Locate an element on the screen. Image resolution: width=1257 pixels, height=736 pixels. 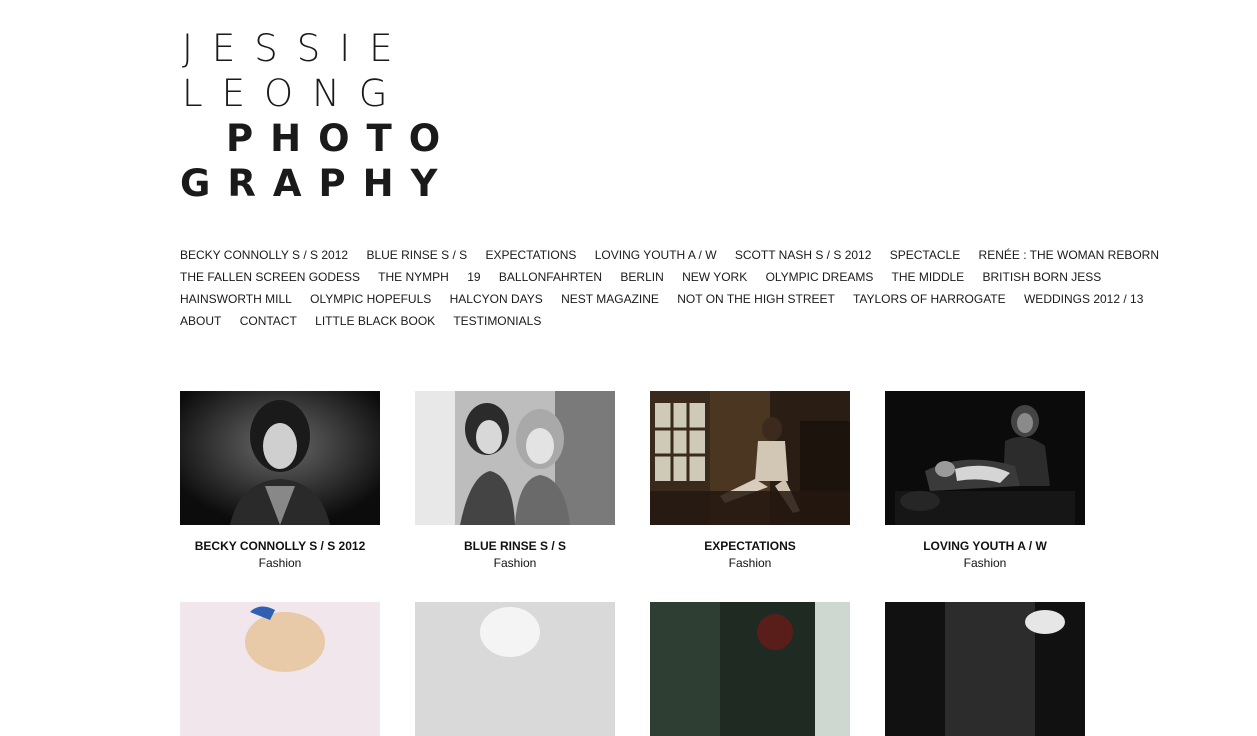
logo-line-leong: LEONG is located at coordinates (294, 93).